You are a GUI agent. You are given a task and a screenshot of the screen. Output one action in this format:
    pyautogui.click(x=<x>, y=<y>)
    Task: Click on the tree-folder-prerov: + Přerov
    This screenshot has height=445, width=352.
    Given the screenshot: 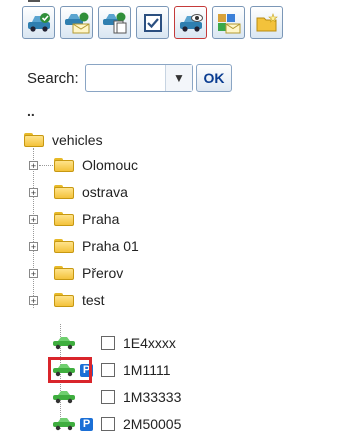 What is the action you would take?
    pyautogui.click(x=76, y=273)
    